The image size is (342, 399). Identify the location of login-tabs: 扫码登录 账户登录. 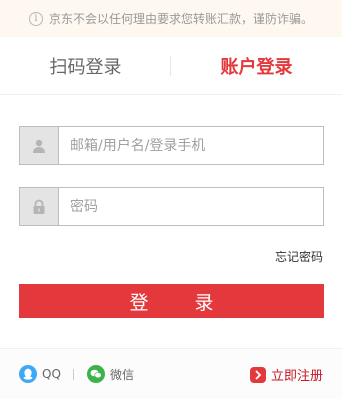
(171, 66).